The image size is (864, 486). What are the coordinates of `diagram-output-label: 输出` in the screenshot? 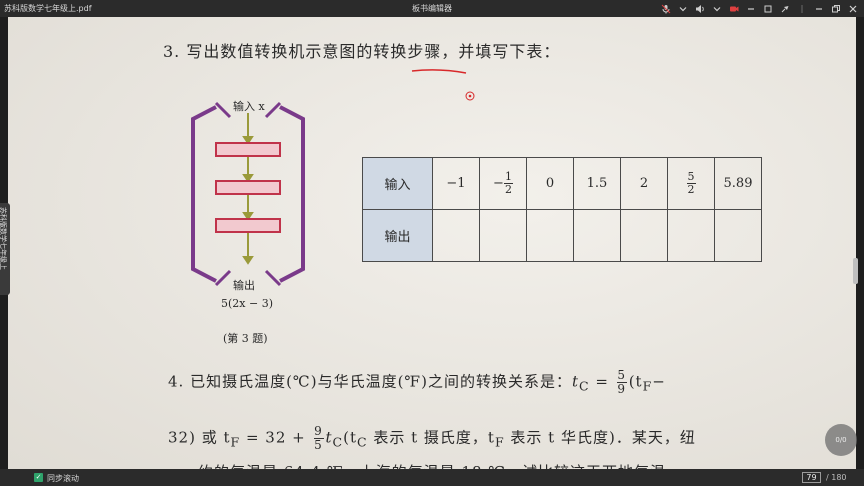 It's located at (244, 285).